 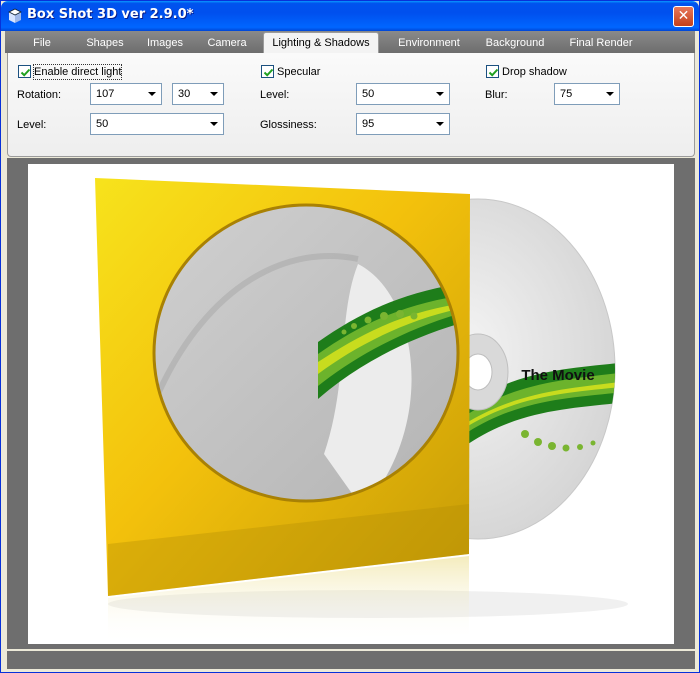 What do you see at coordinates (184, 94) in the screenshot?
I see `rotation-elevation-value: 30` at bounding box center [184, 94].